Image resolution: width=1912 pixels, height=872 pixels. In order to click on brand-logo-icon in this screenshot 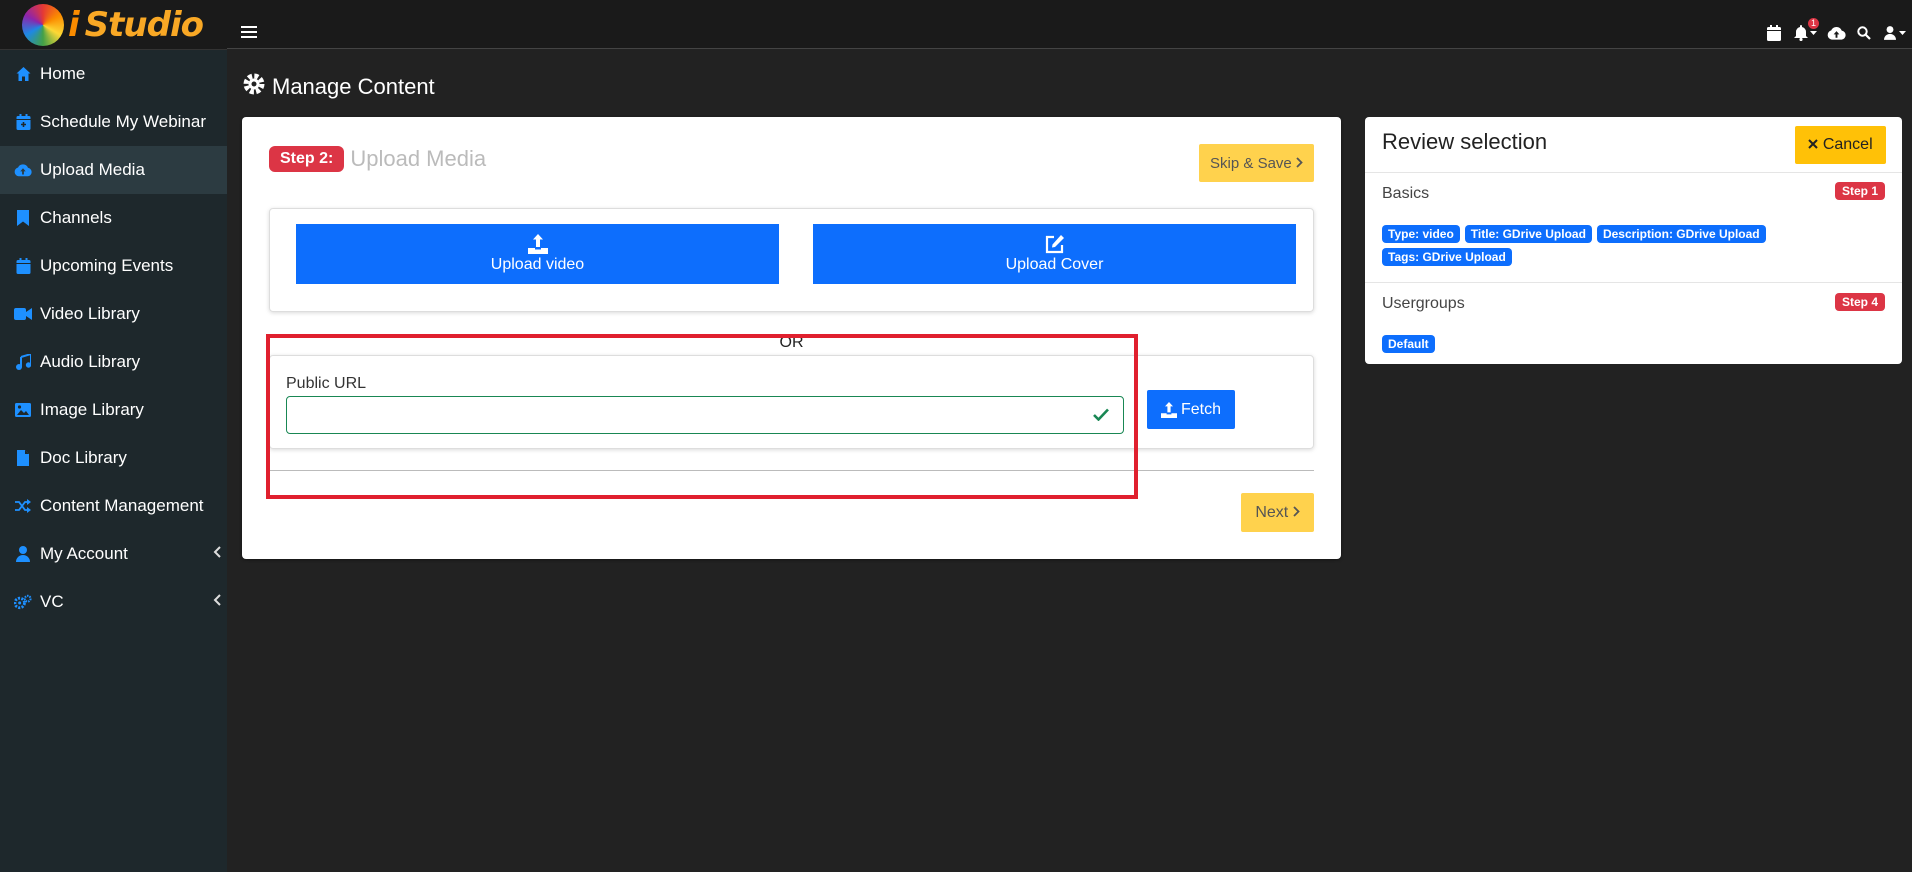, I will do `click(43, 24)`.